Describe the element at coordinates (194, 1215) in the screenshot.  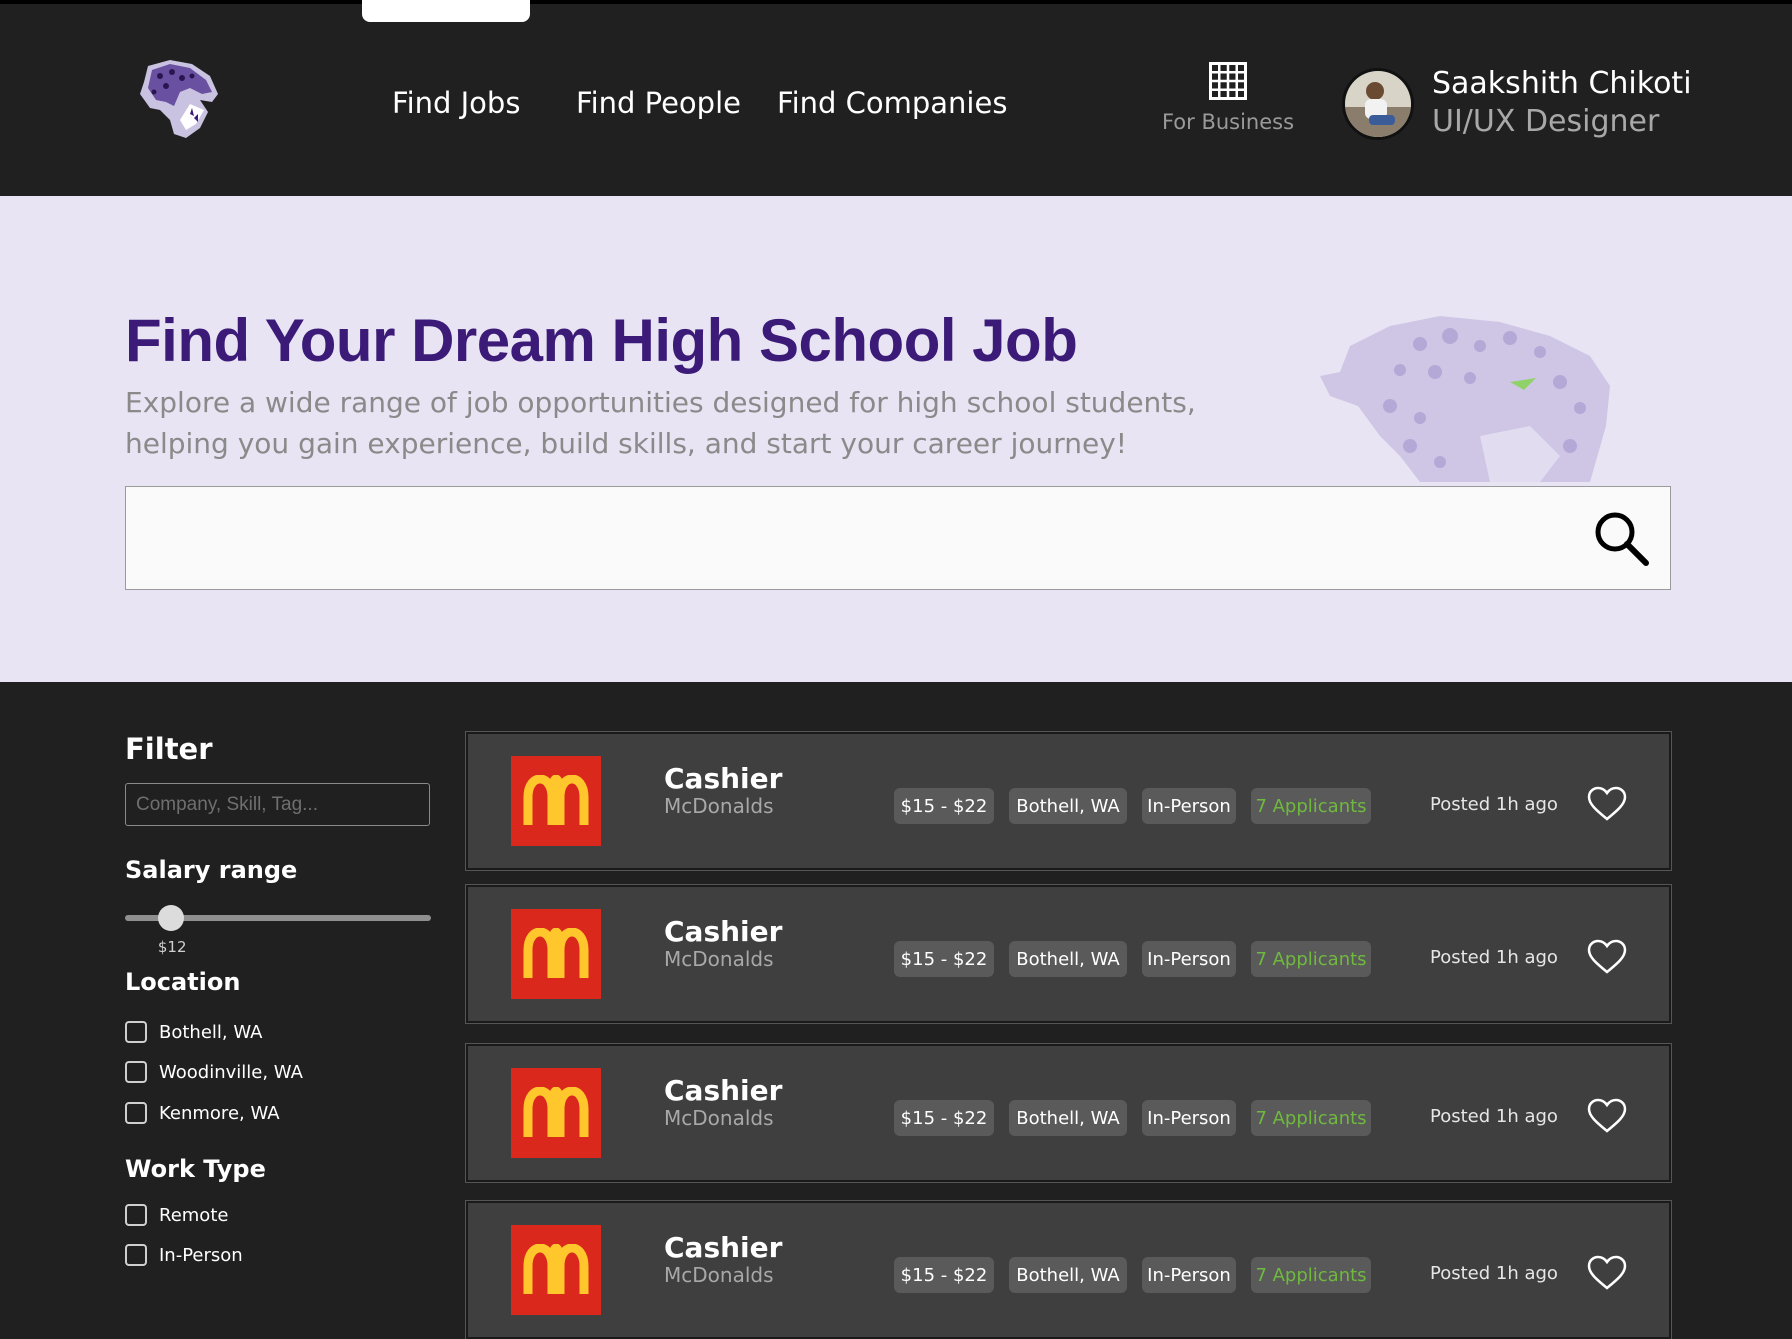
I see `checkbox-label: Remote` at that location.